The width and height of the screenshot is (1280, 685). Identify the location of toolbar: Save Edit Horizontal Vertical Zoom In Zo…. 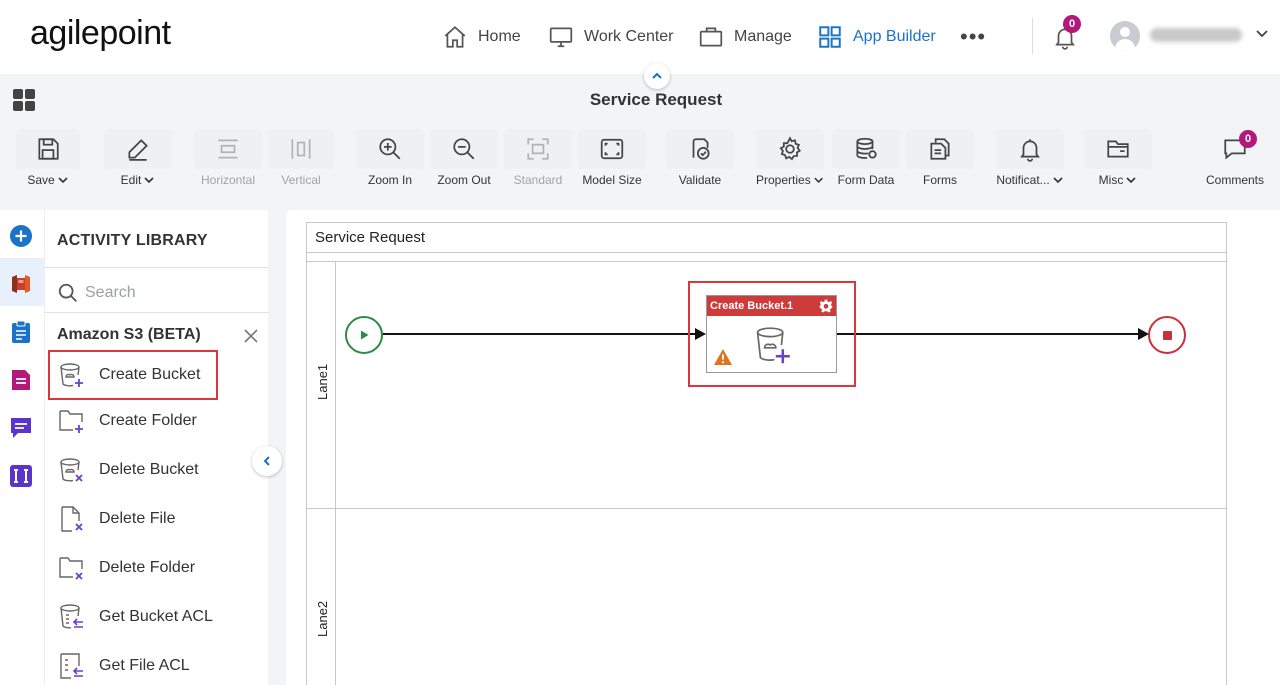
(640, 156).